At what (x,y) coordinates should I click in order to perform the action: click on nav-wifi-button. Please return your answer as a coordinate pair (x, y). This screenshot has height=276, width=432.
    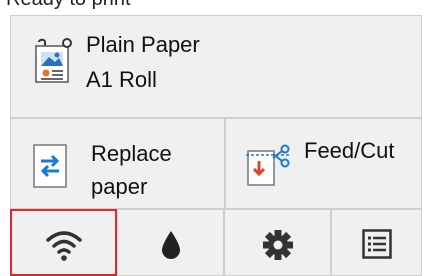
    Looking at the image, I should click on (63, 242).